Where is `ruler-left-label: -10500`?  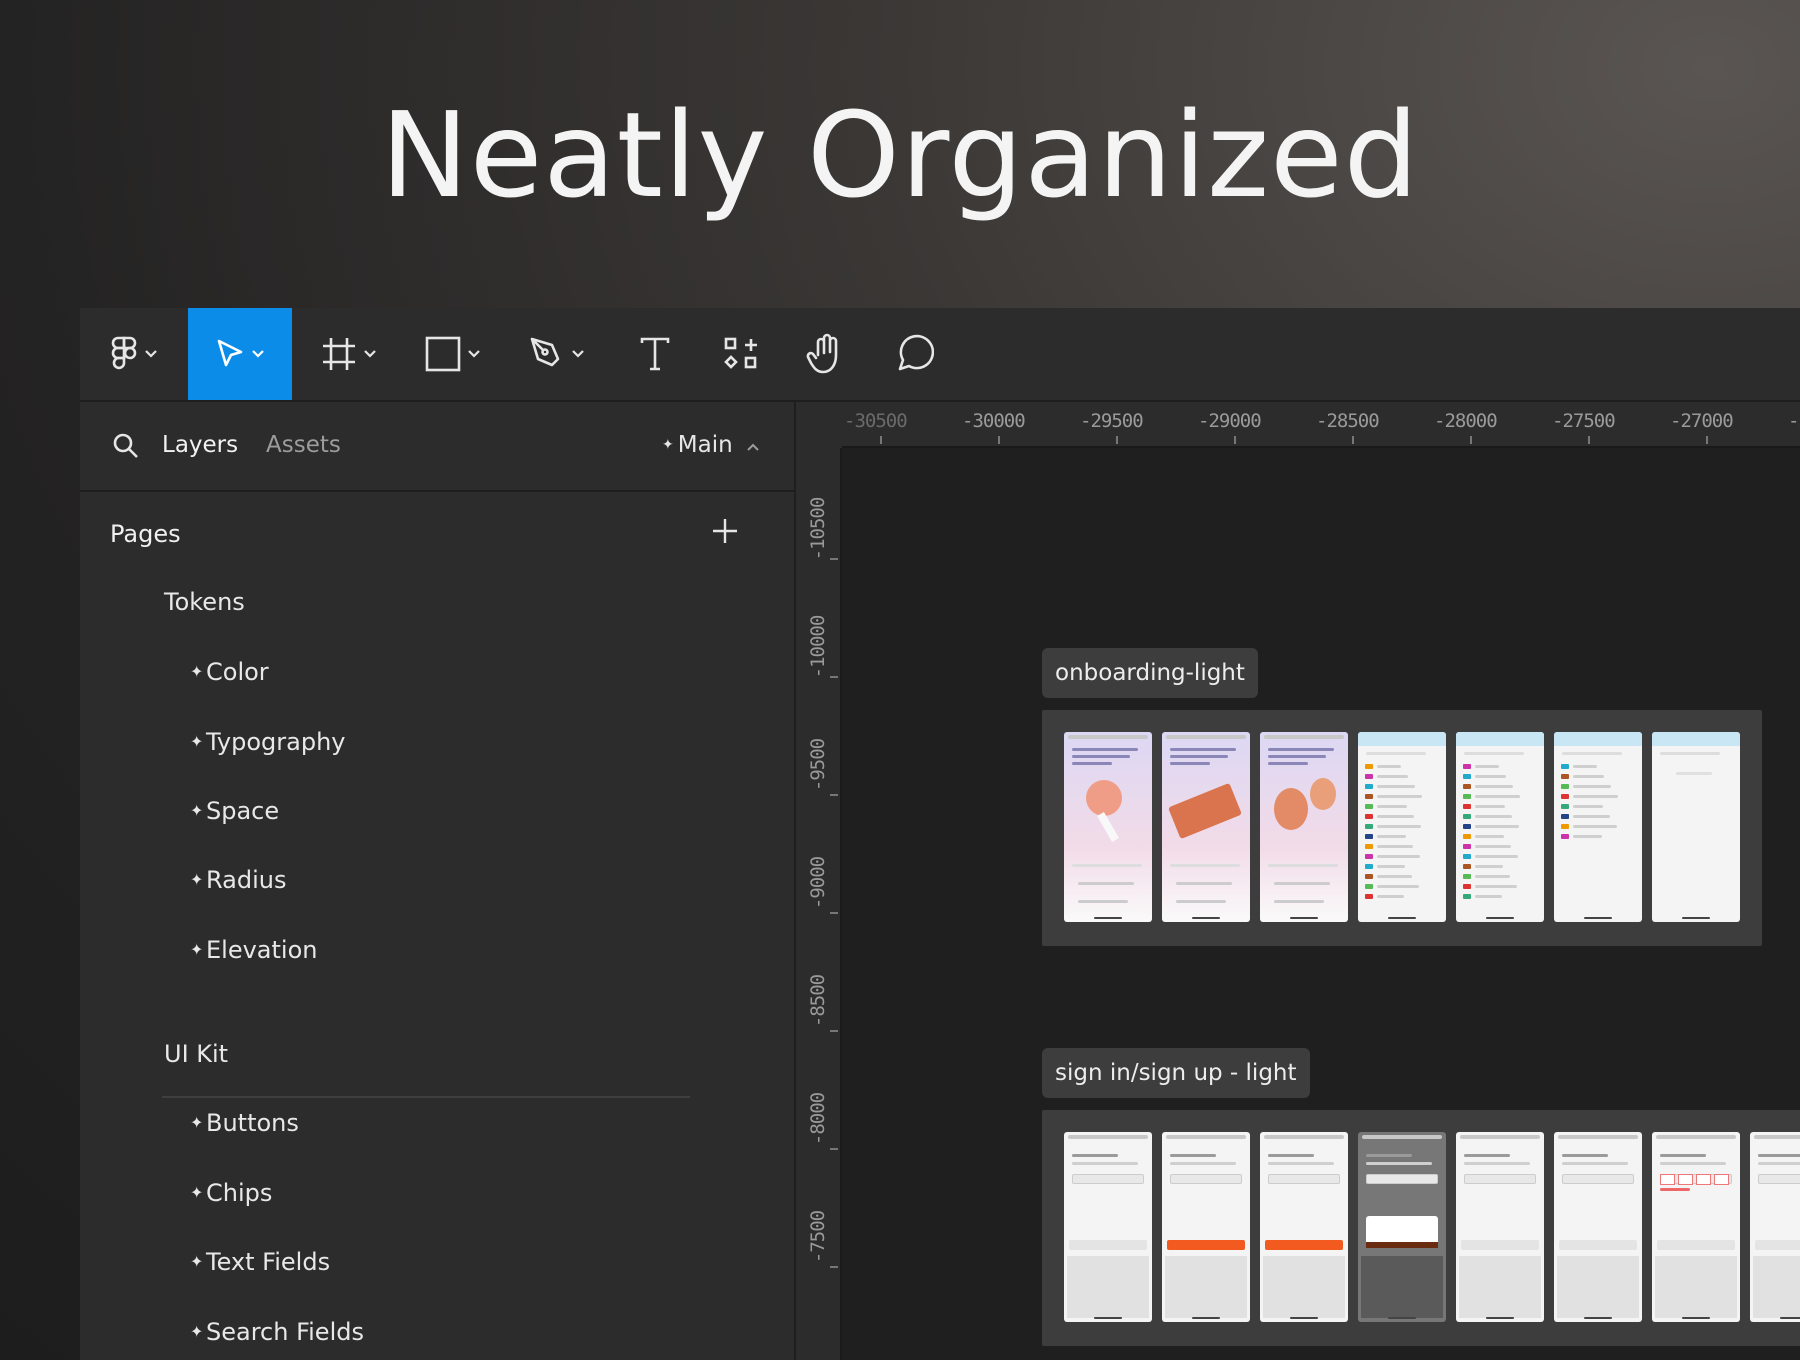
ruler-left-label: -10500 is located at coordinates (818, 529).